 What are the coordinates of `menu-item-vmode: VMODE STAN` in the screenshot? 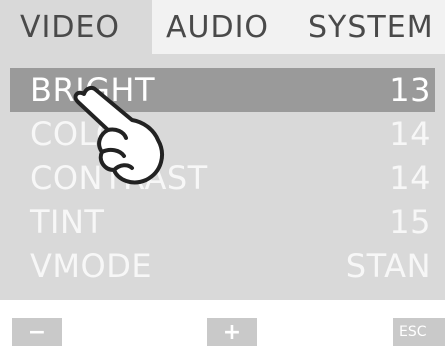 It's located at (222, 266).